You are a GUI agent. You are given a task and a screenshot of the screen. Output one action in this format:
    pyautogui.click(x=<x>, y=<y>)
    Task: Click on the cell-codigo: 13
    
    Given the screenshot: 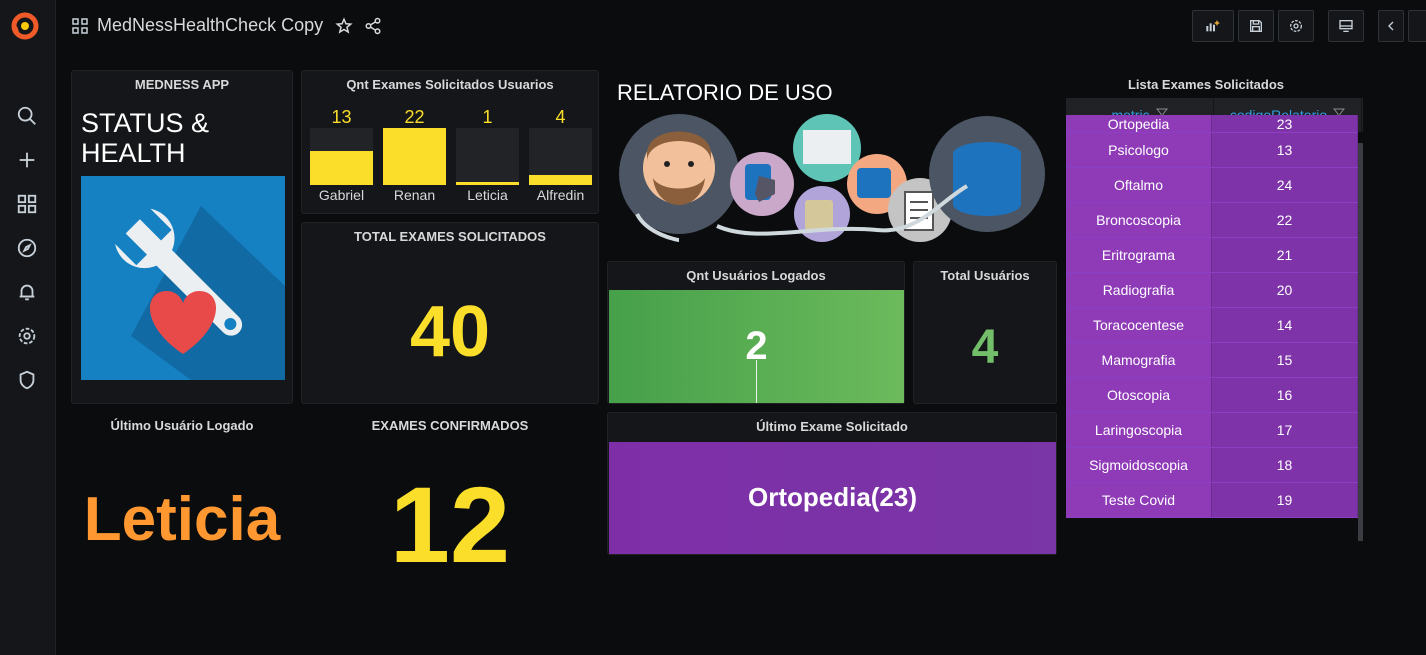 What is the action you would take?
    pyautogui.click(x=1285, y=150)
    